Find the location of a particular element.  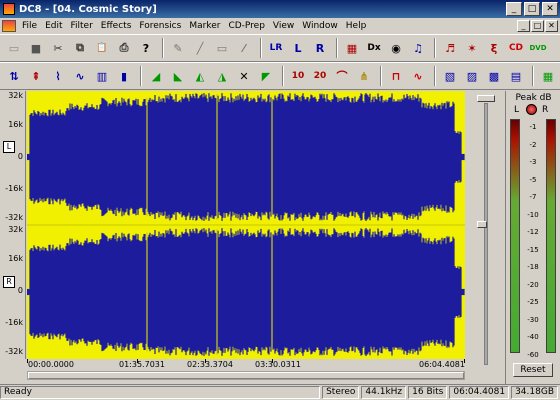

filter-icon: ∿ is located at coordinates (80, 76).